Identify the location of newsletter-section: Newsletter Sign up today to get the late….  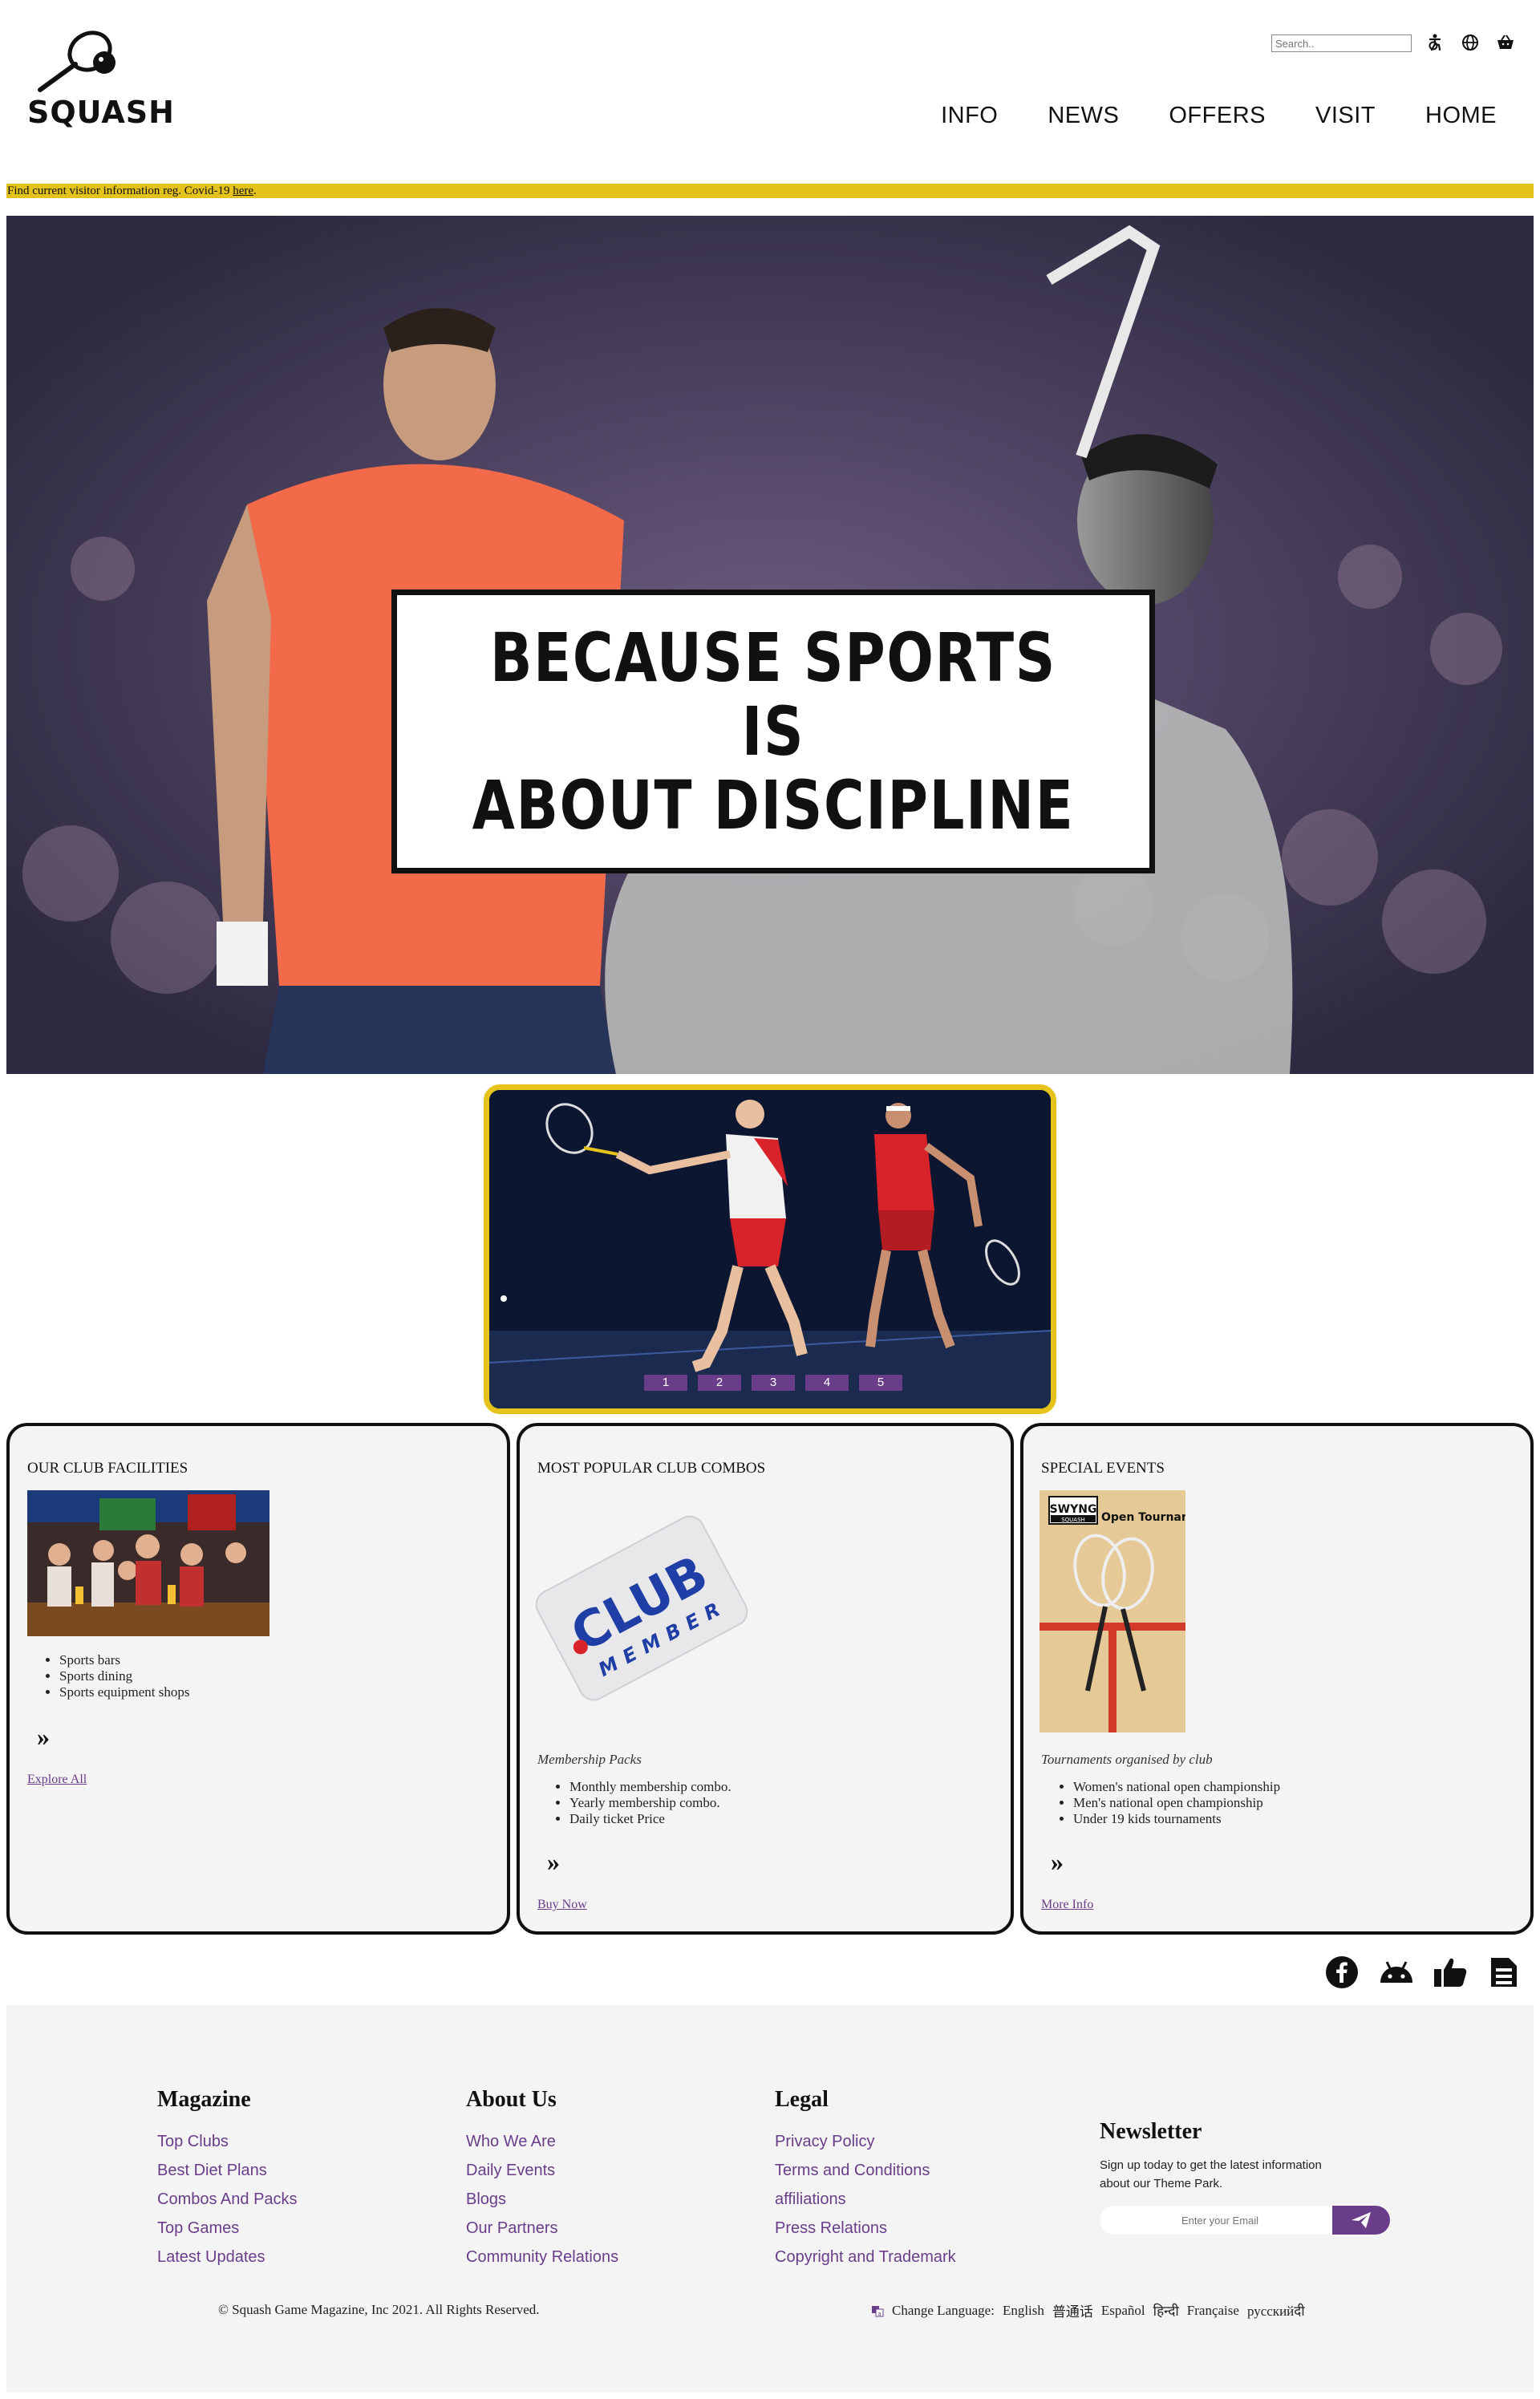
(1252, 2177).